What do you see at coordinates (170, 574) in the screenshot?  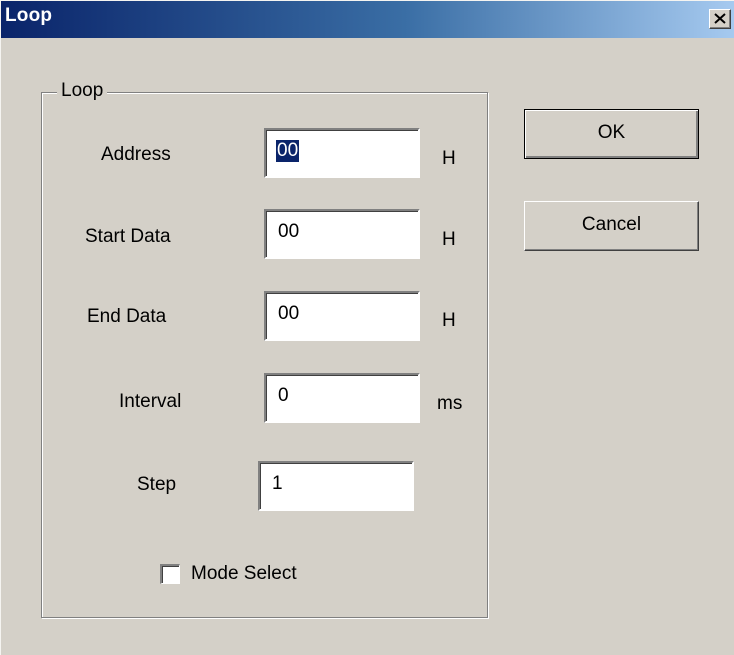 I see `mode-select-checkbox` at bounding box center [170, 574].